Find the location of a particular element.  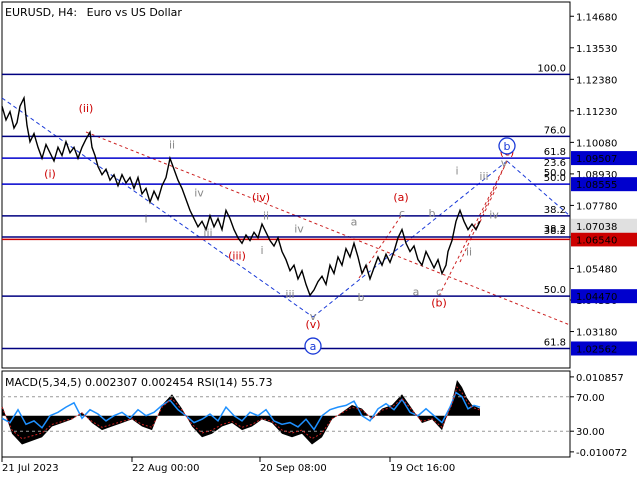

symbol-label: EURUSD, H4: is located at coordinates (41, 12).